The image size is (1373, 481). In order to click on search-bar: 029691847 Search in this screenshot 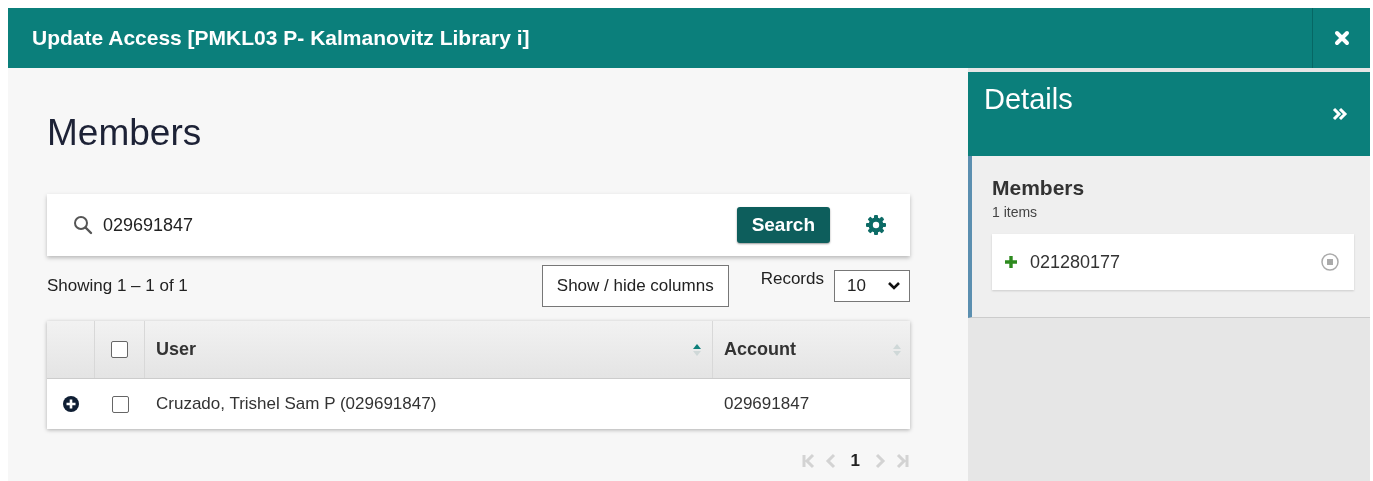, I will do `click(478, 225)`.